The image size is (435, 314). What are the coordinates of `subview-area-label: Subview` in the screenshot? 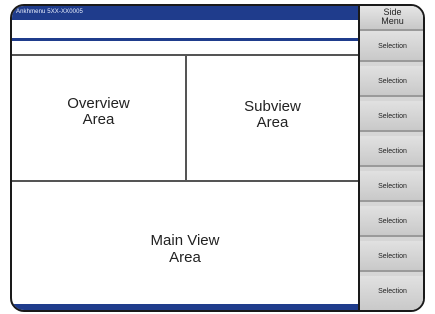 It's located at (272, 106).